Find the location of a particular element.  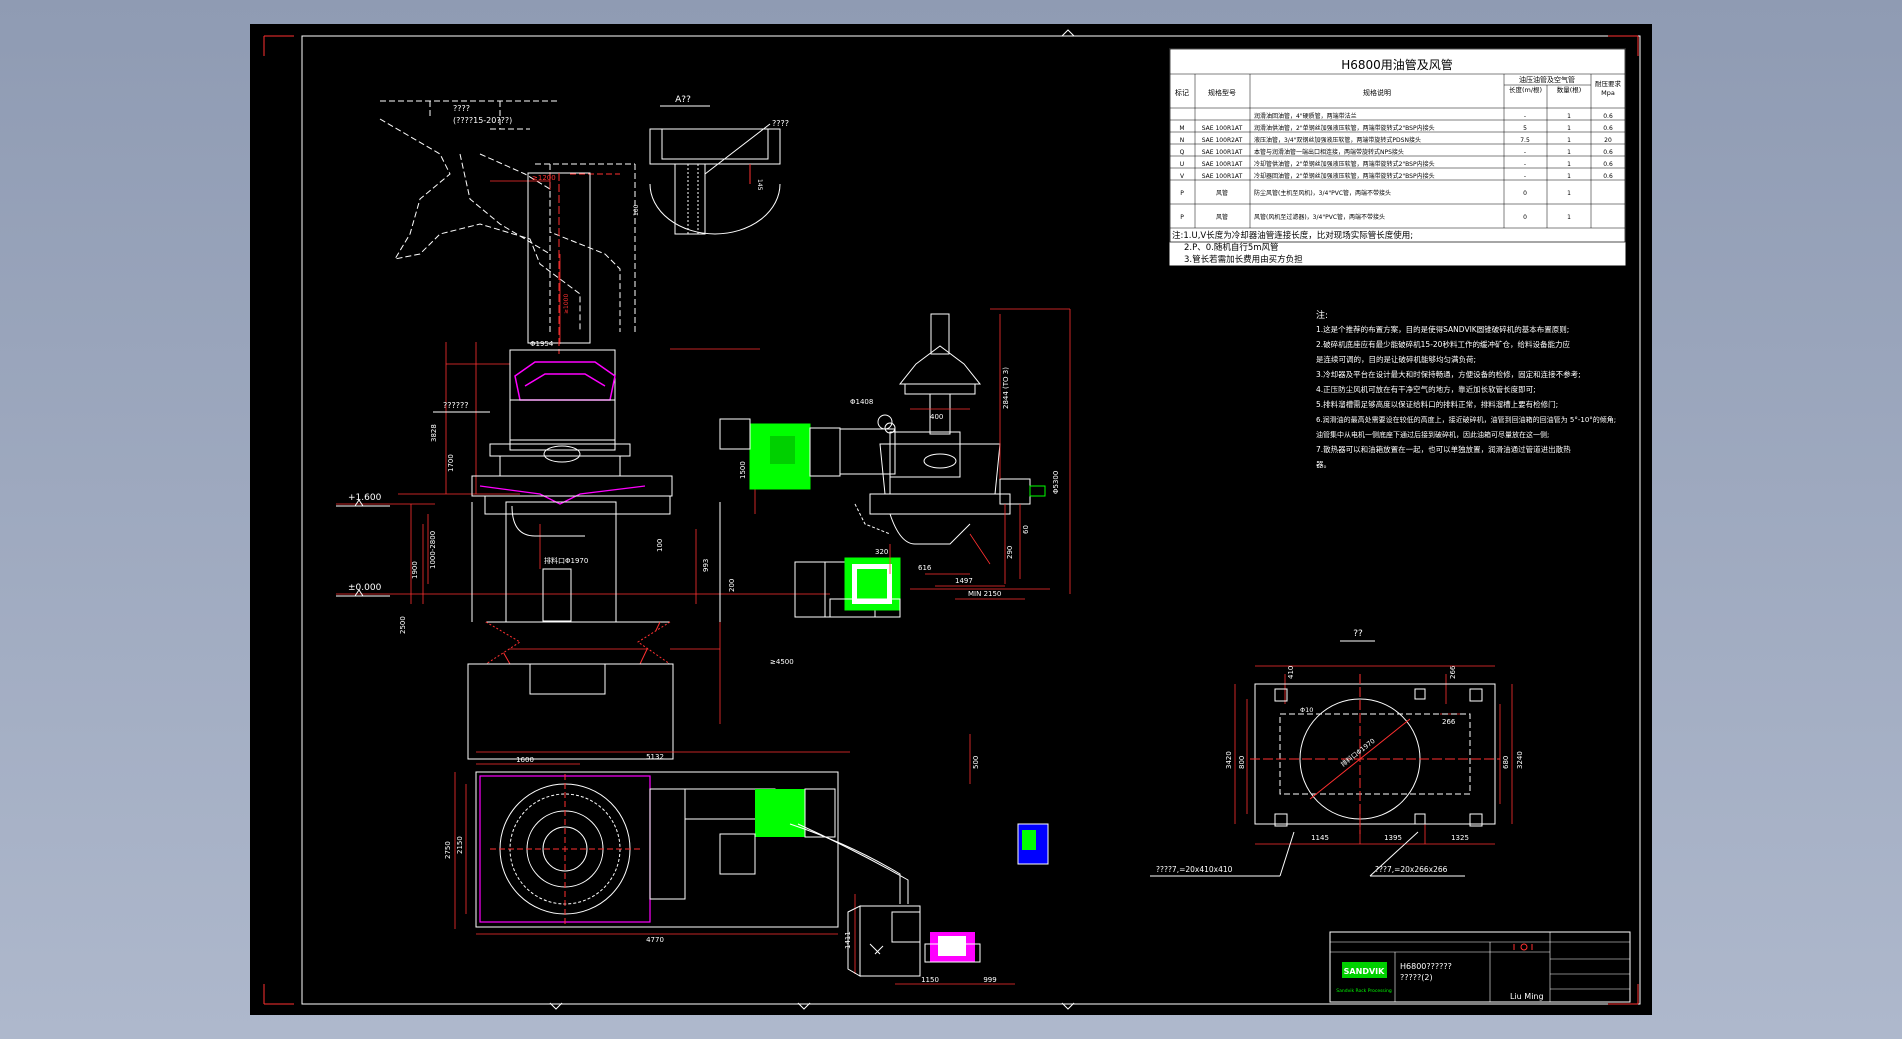

note-line: 5.排料溜槽需足够高度以保证给料口的排料正常，排料溜槽上要有检修门; is located at coordinates (1437, 404).